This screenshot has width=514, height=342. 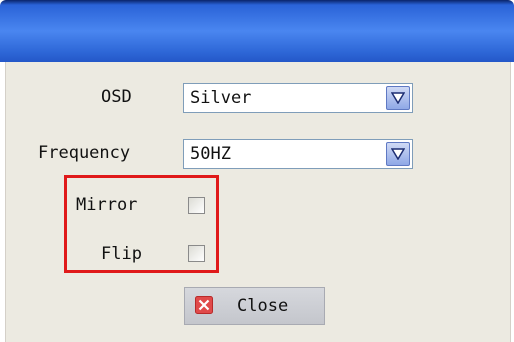 What do you see at coordinates (263, 306) in the screenshot?
I see `close-button-label: Close` at bounding box center [263, 306].